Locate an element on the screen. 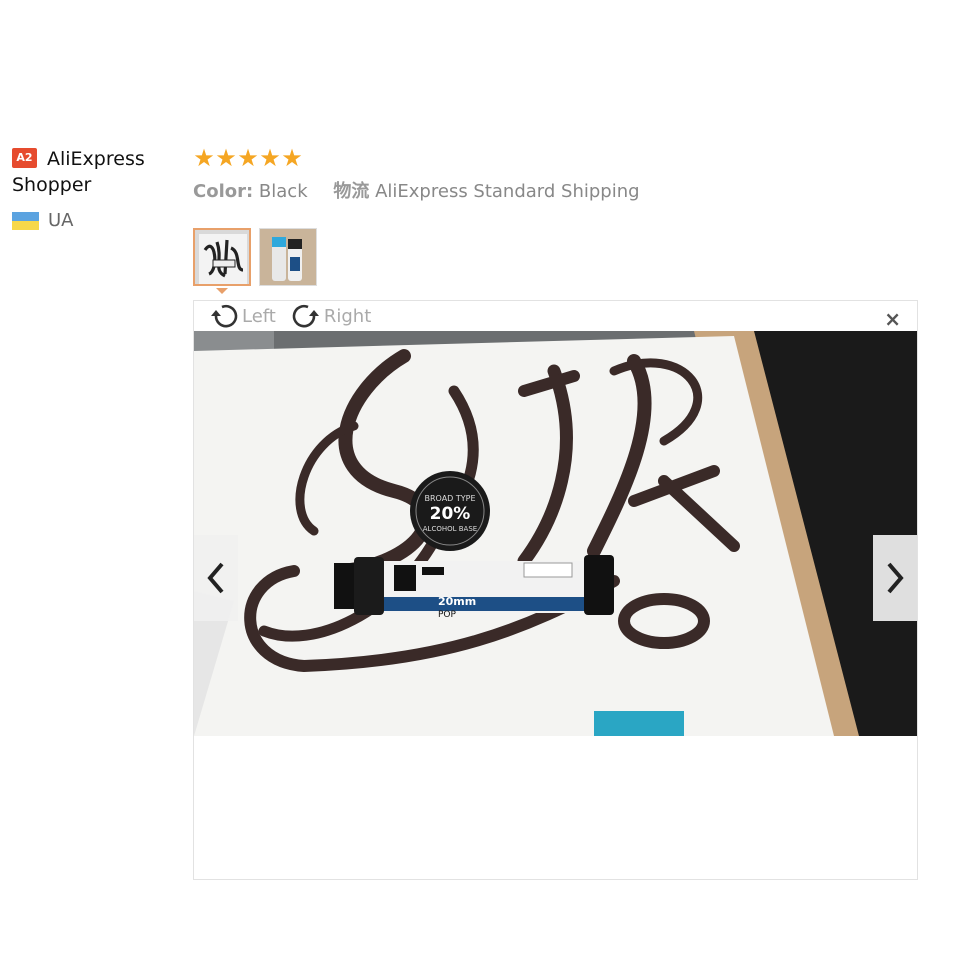 The image size is (958, 957). reviewer-name: A2 AliExpress is located at coordinates (97, 159).